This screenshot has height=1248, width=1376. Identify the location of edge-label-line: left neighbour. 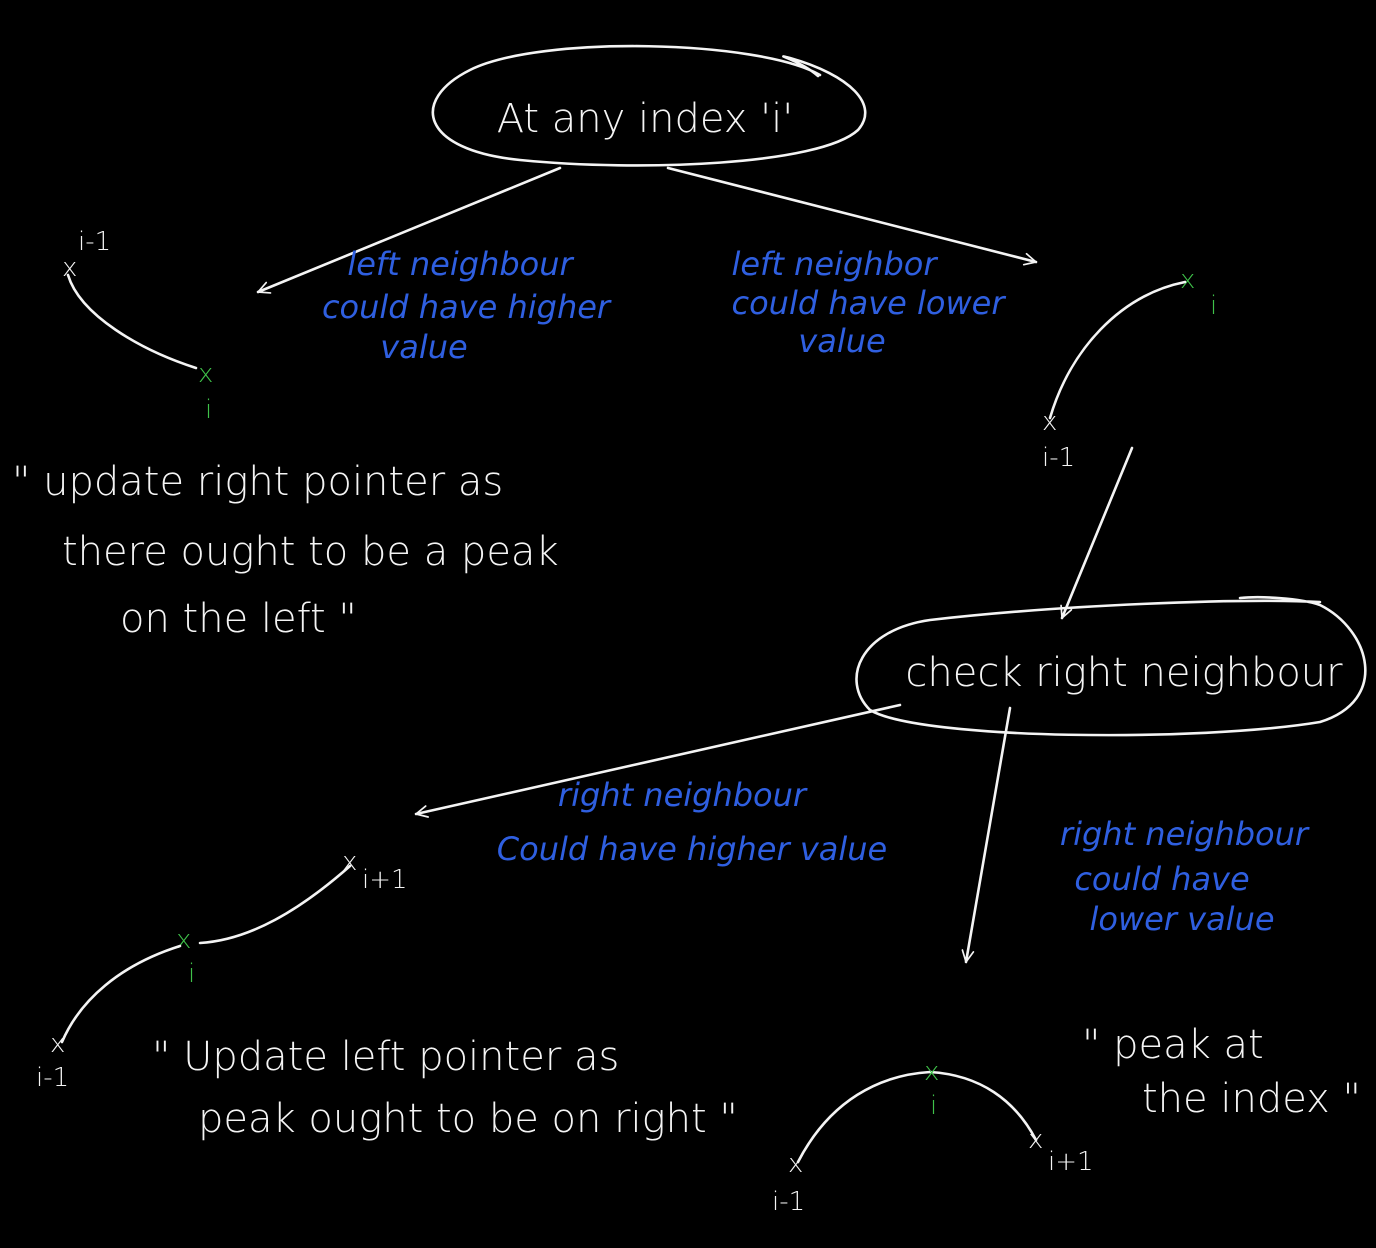
(460, 264).